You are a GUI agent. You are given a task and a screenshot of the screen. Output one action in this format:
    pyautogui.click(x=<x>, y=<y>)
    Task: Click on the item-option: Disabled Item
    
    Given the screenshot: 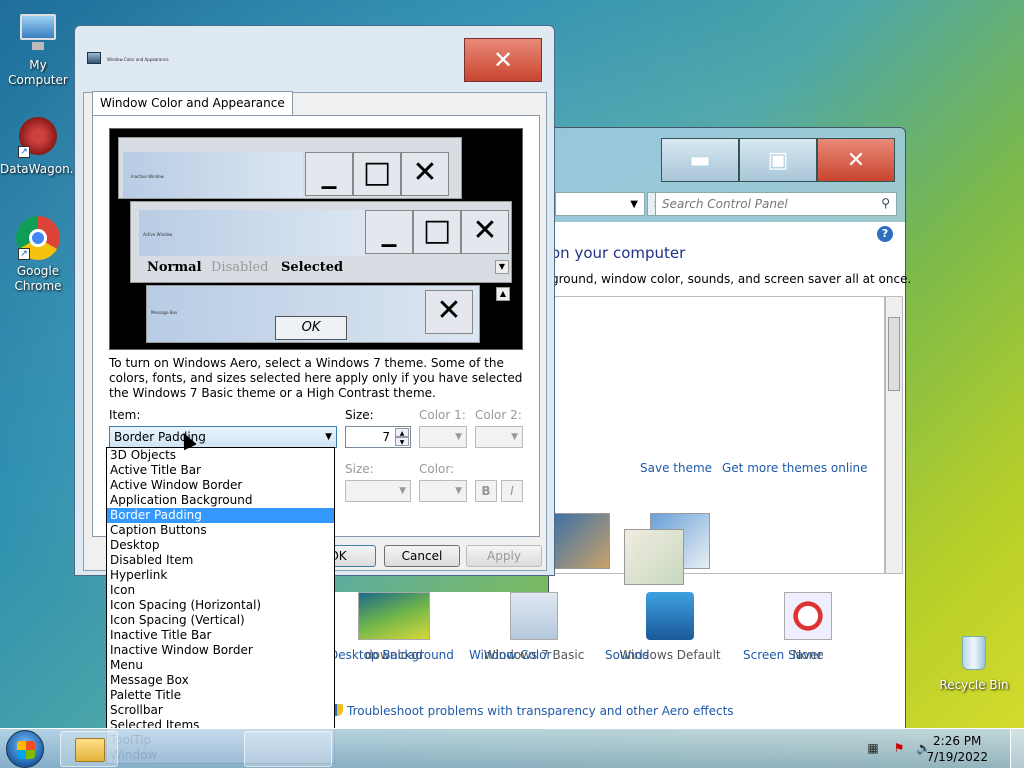 What is the action you would take?
    pyautogui.click(x=220, y=560)
    